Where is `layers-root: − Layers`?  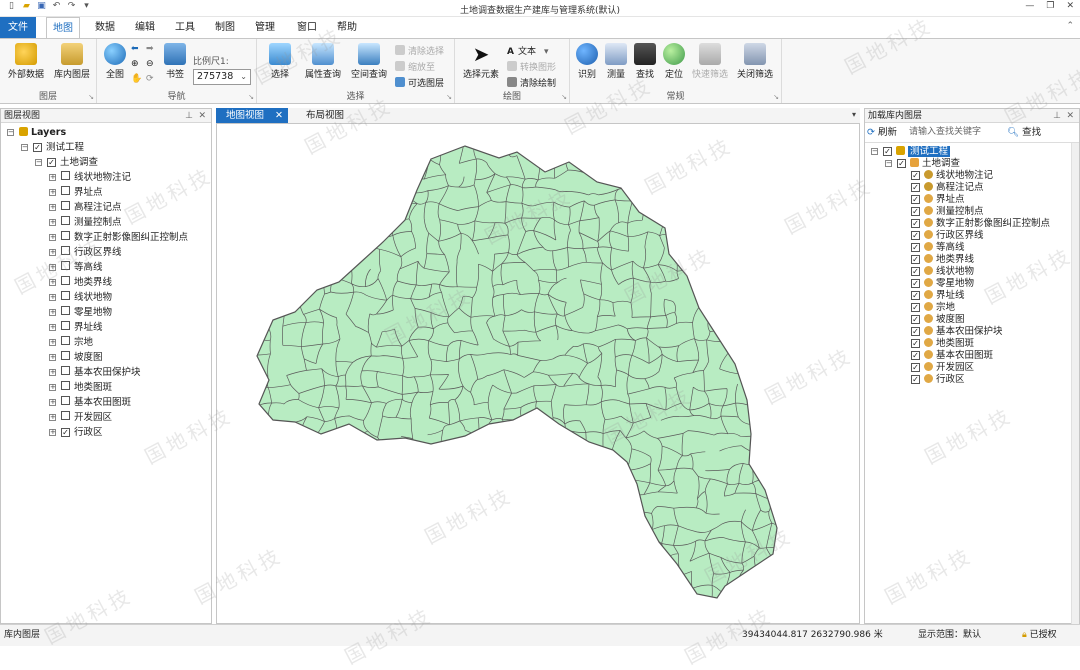
layers-root: − Layers is located at coordinates (36, 133).